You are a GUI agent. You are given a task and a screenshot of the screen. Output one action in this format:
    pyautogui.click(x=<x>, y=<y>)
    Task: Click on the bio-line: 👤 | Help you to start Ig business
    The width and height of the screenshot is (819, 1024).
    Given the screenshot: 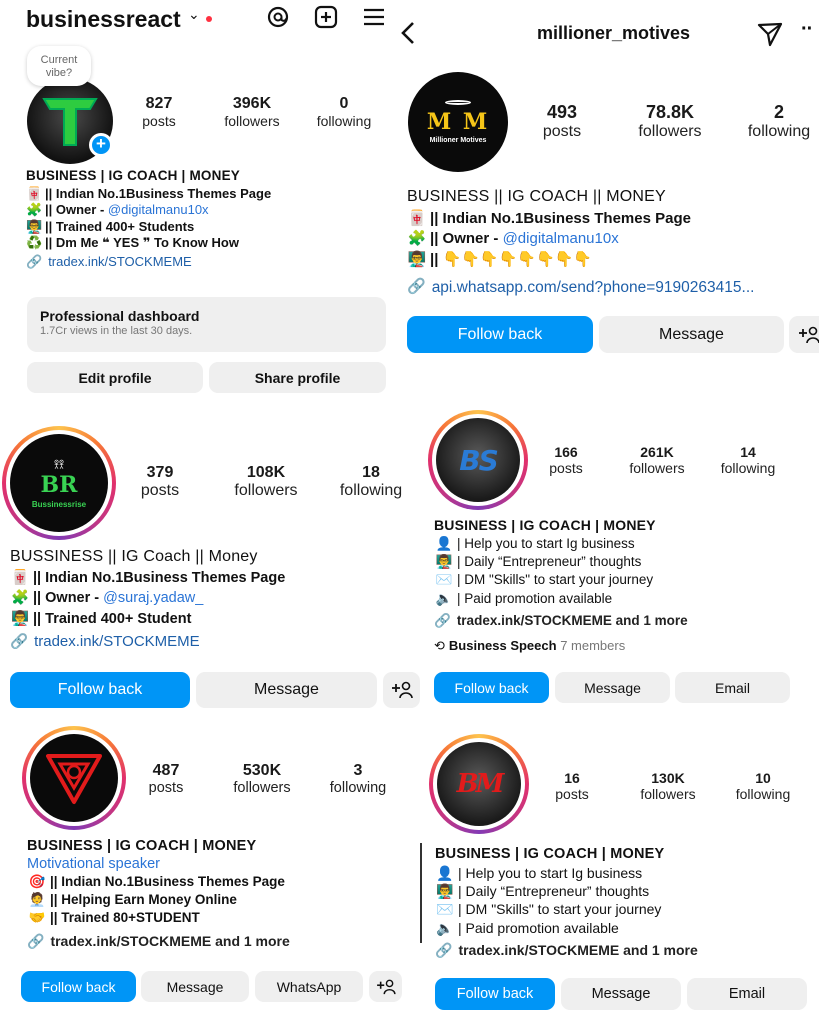 What is the action you would take?
    pyautogui.click(x=539, y=873)
    